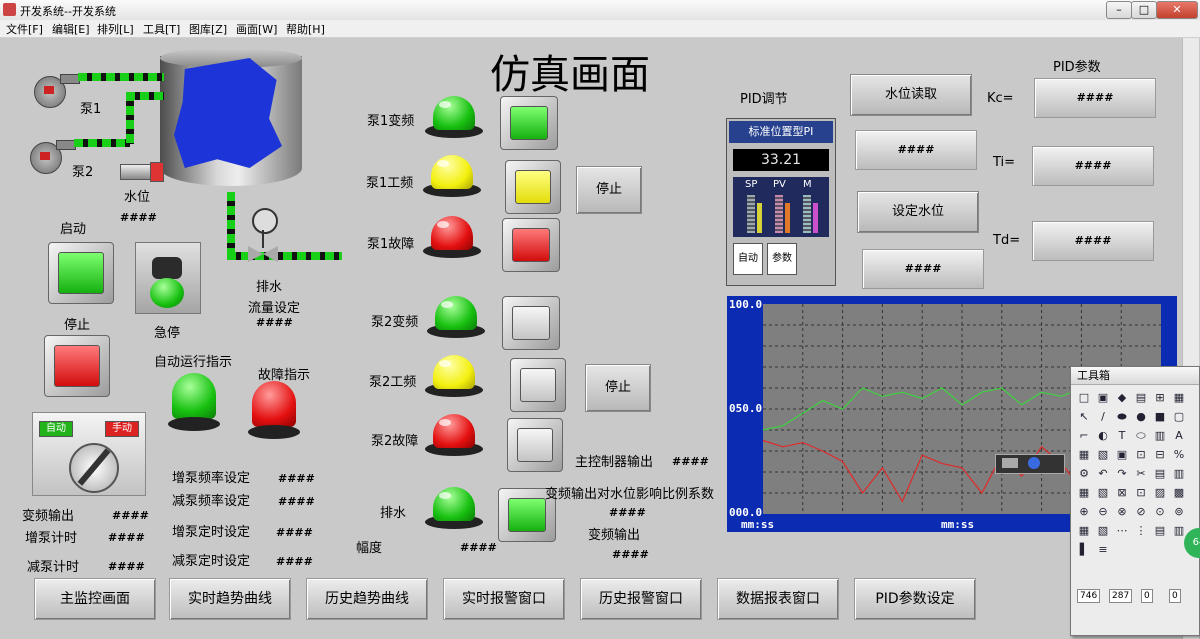  Describe the element at coordinates (641, 599) in the screenshot. I see `nav-history-alarm: 历史报警窗口` at that location.